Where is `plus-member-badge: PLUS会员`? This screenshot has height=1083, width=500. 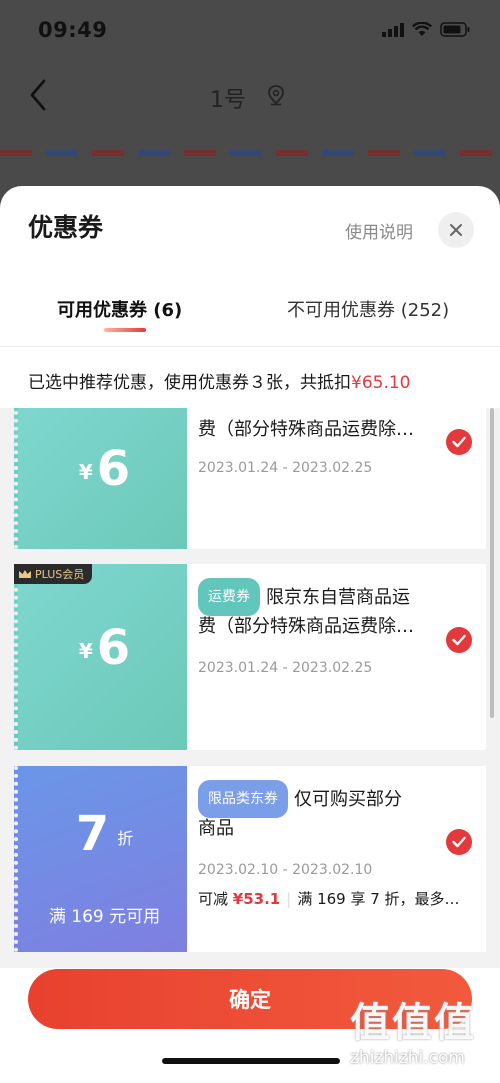
plus-member-badge: PLUS会员 is located at coordinates (53, 574).